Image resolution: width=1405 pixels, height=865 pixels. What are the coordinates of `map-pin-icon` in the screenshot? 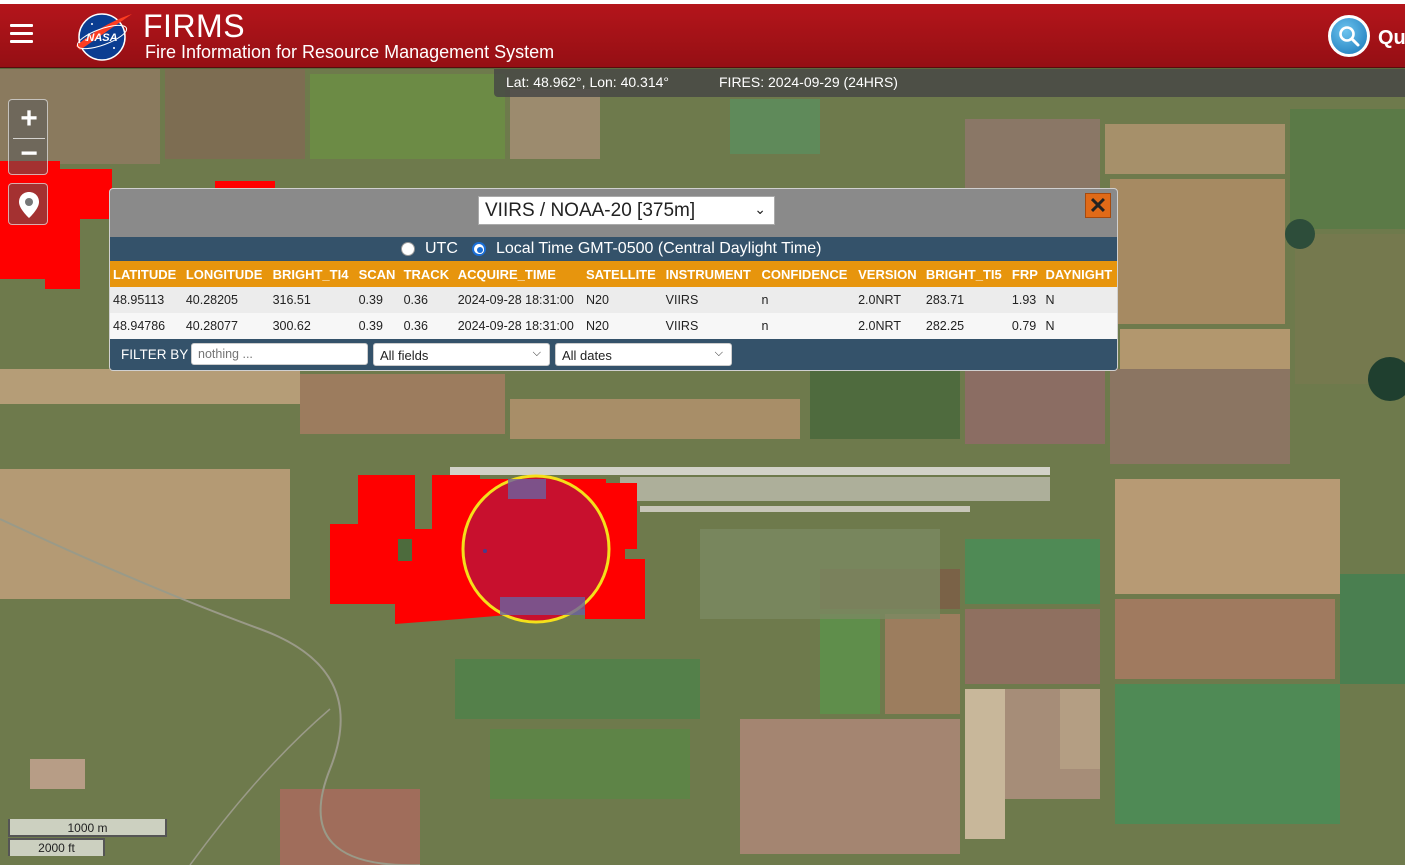 It's located at (29, 205).